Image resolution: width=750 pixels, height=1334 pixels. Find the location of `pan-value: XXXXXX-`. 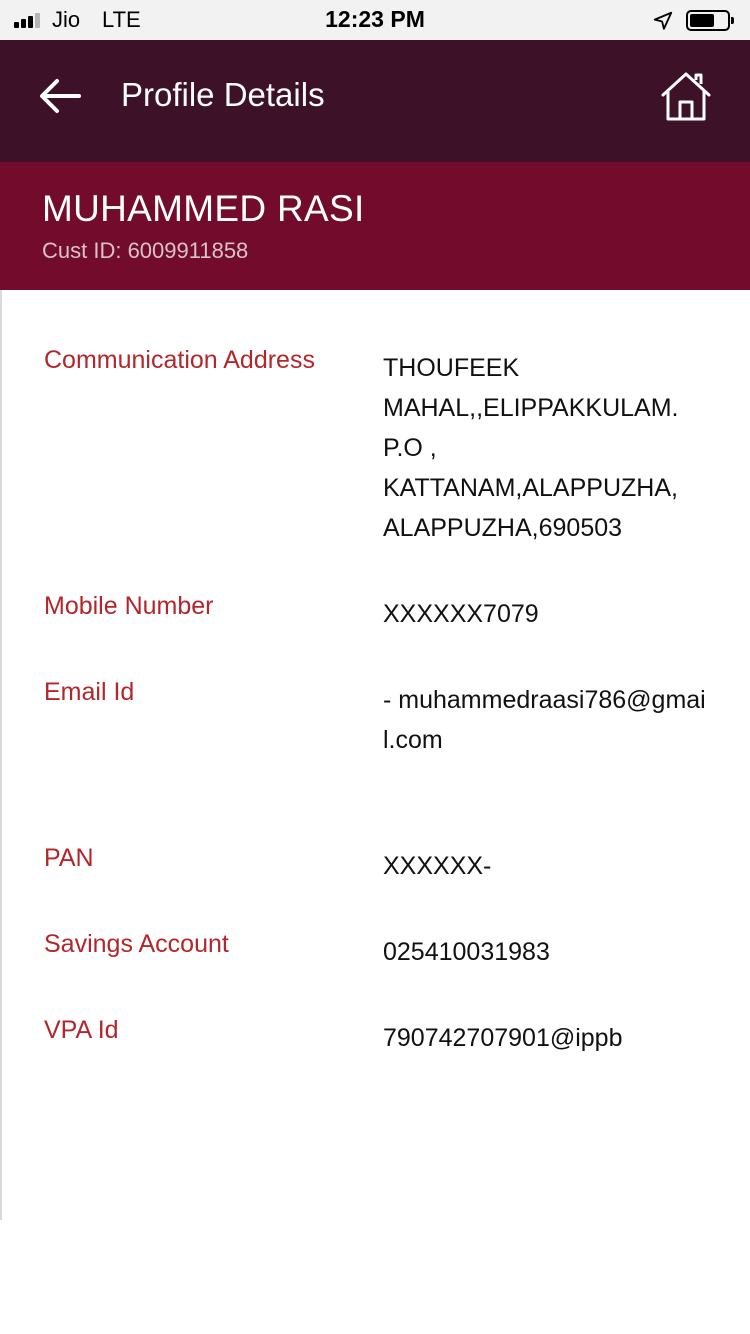

pan-value: XXXXXX- is located at coordinates (437, 866).